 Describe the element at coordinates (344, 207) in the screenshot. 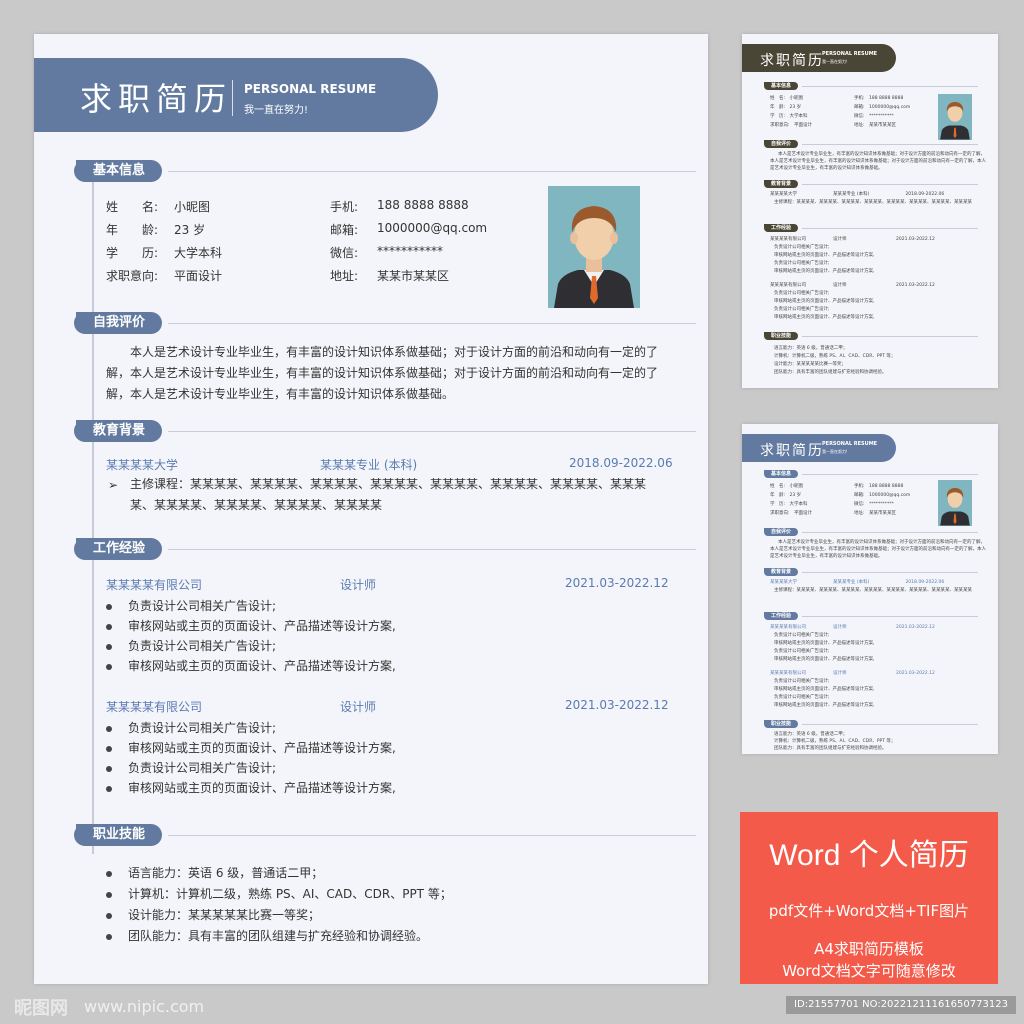

I see `contact-label: 手机:` at that location.